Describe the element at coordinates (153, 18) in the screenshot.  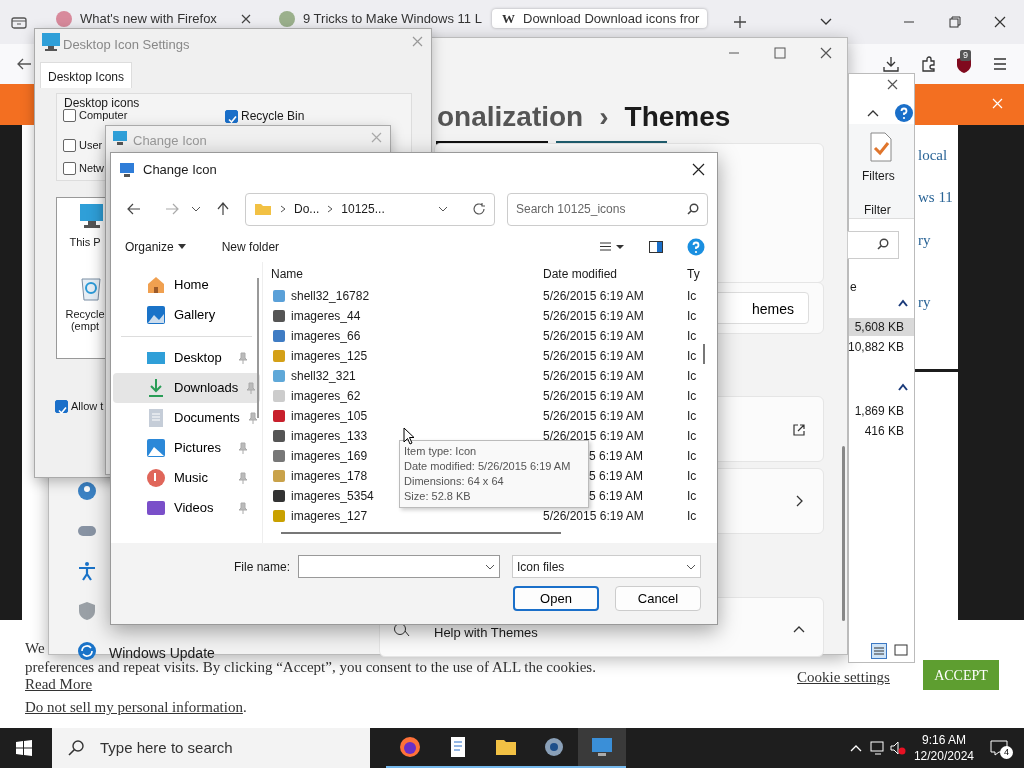
I see `browser-tab: What's new with Firefox` at that location.